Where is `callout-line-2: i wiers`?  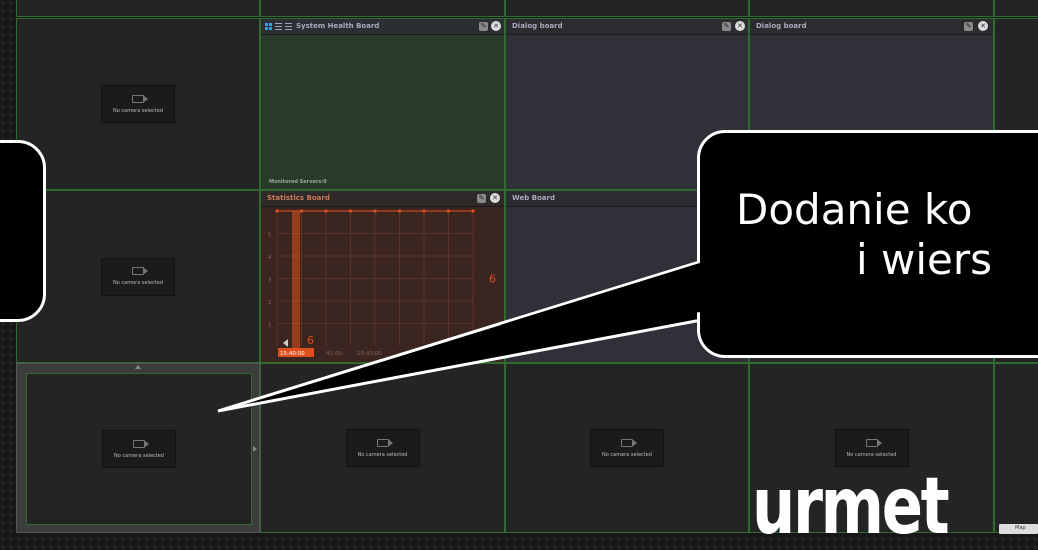 callout-line-2: i wiers is located at coordinates (924, 259).